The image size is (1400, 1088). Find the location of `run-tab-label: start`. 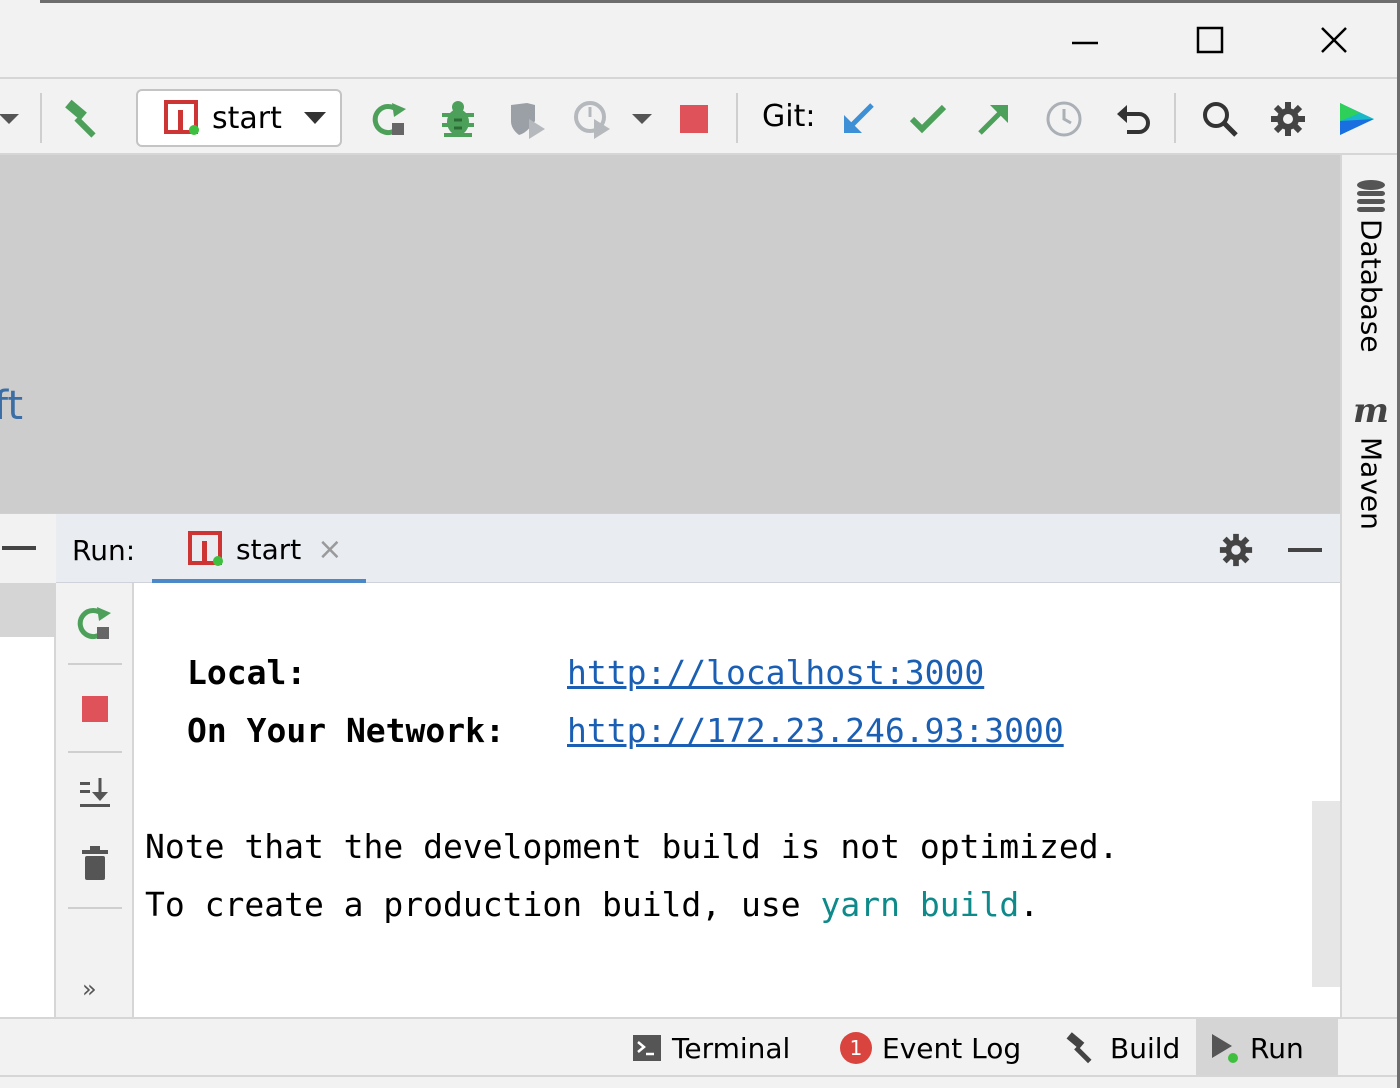

run-tab-label: start is located at coordinates (269, 549).